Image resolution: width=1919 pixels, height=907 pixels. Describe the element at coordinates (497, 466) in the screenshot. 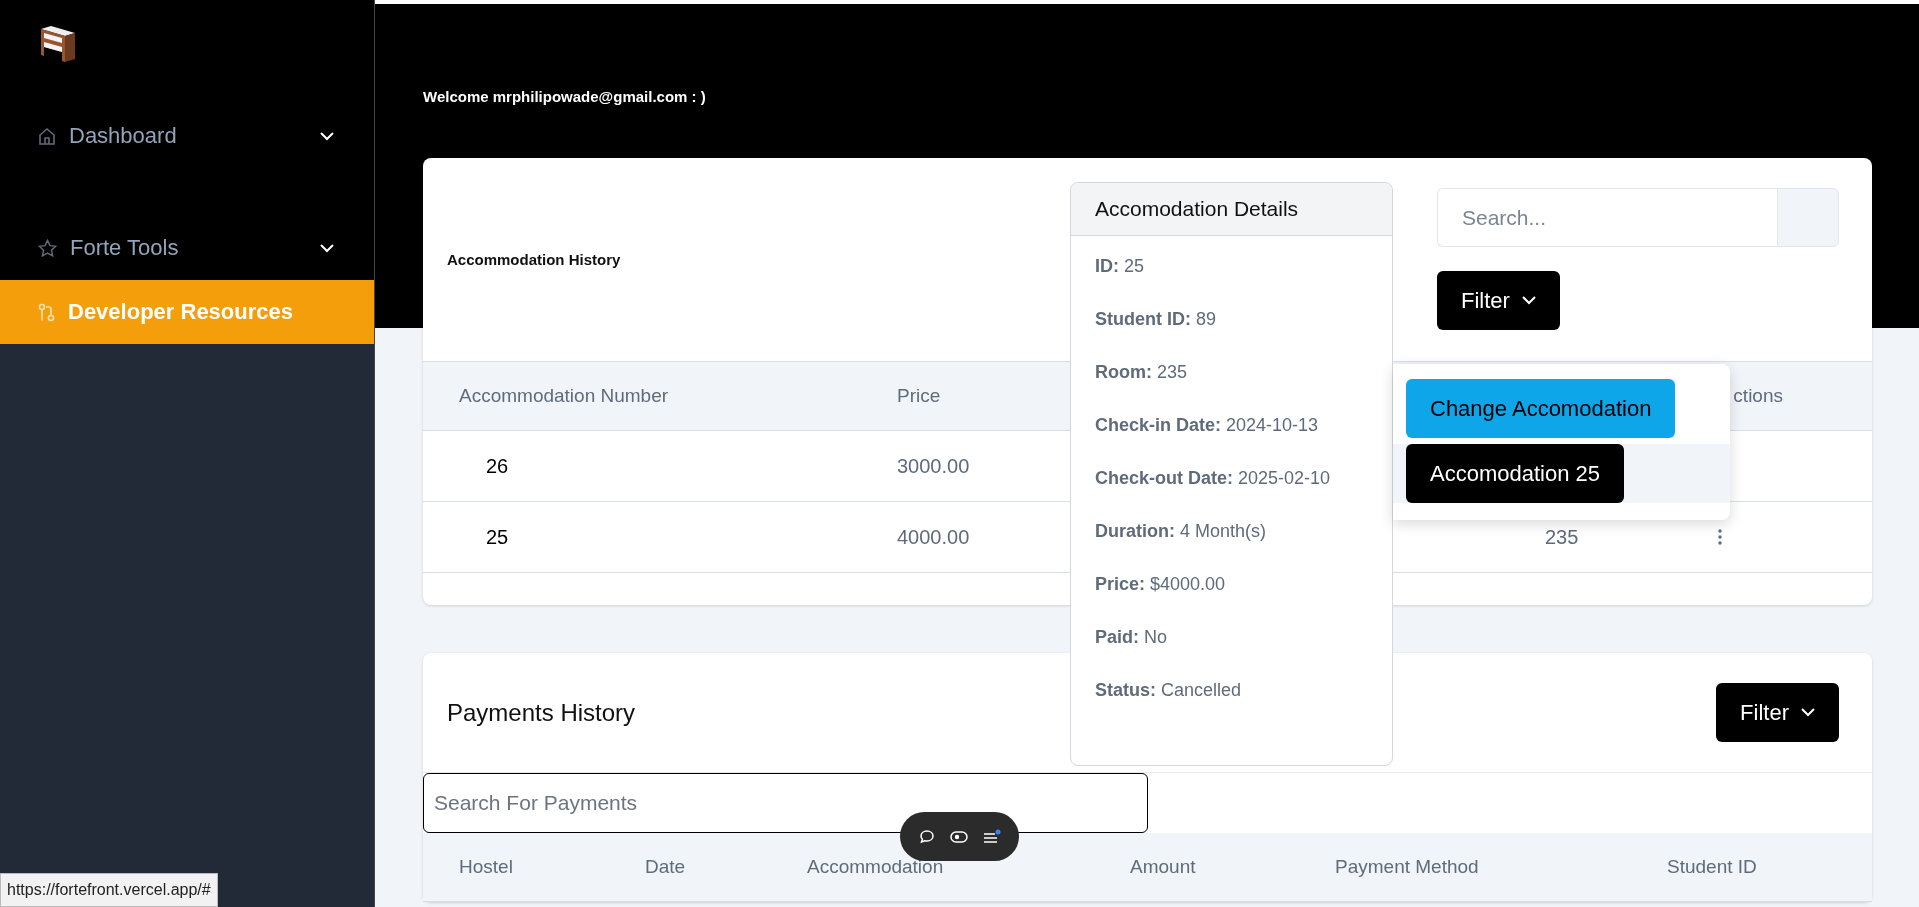

I see `table-cell: 26` at that location.